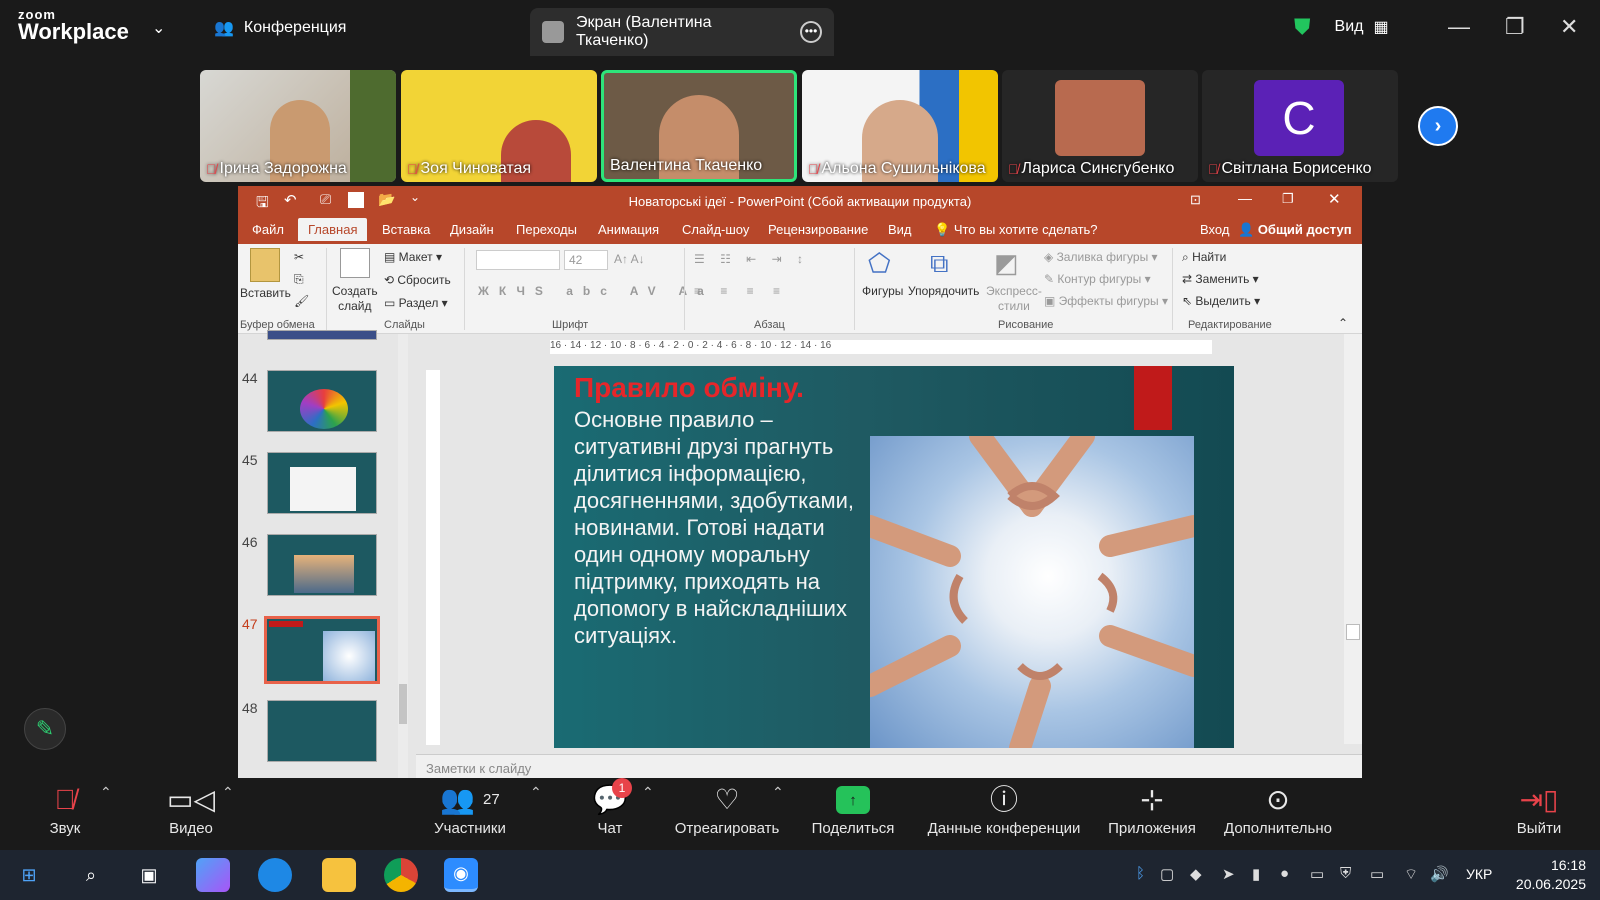 The image size is (1600, 900). What do you see at coordinates (751, 259) in the screenshot?
I see `list-icons: ☰ ☷ ⇤ ⇥ ↕` at bounding box center [751, 259].